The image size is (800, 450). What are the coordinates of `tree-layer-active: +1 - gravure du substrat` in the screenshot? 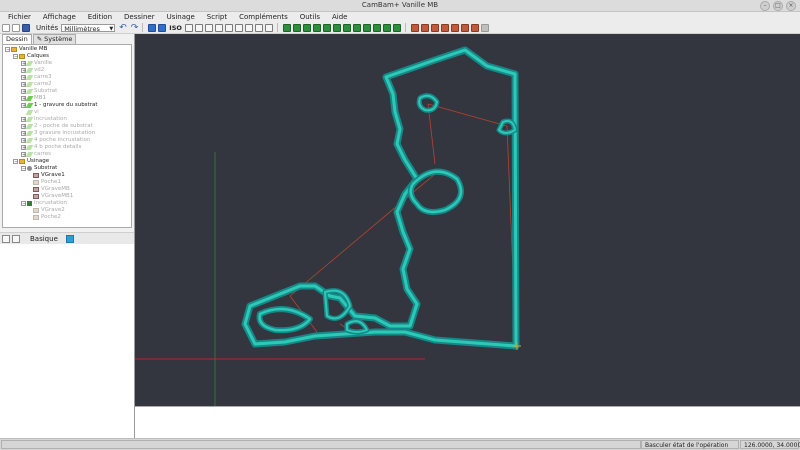 It's located at (59, 105).